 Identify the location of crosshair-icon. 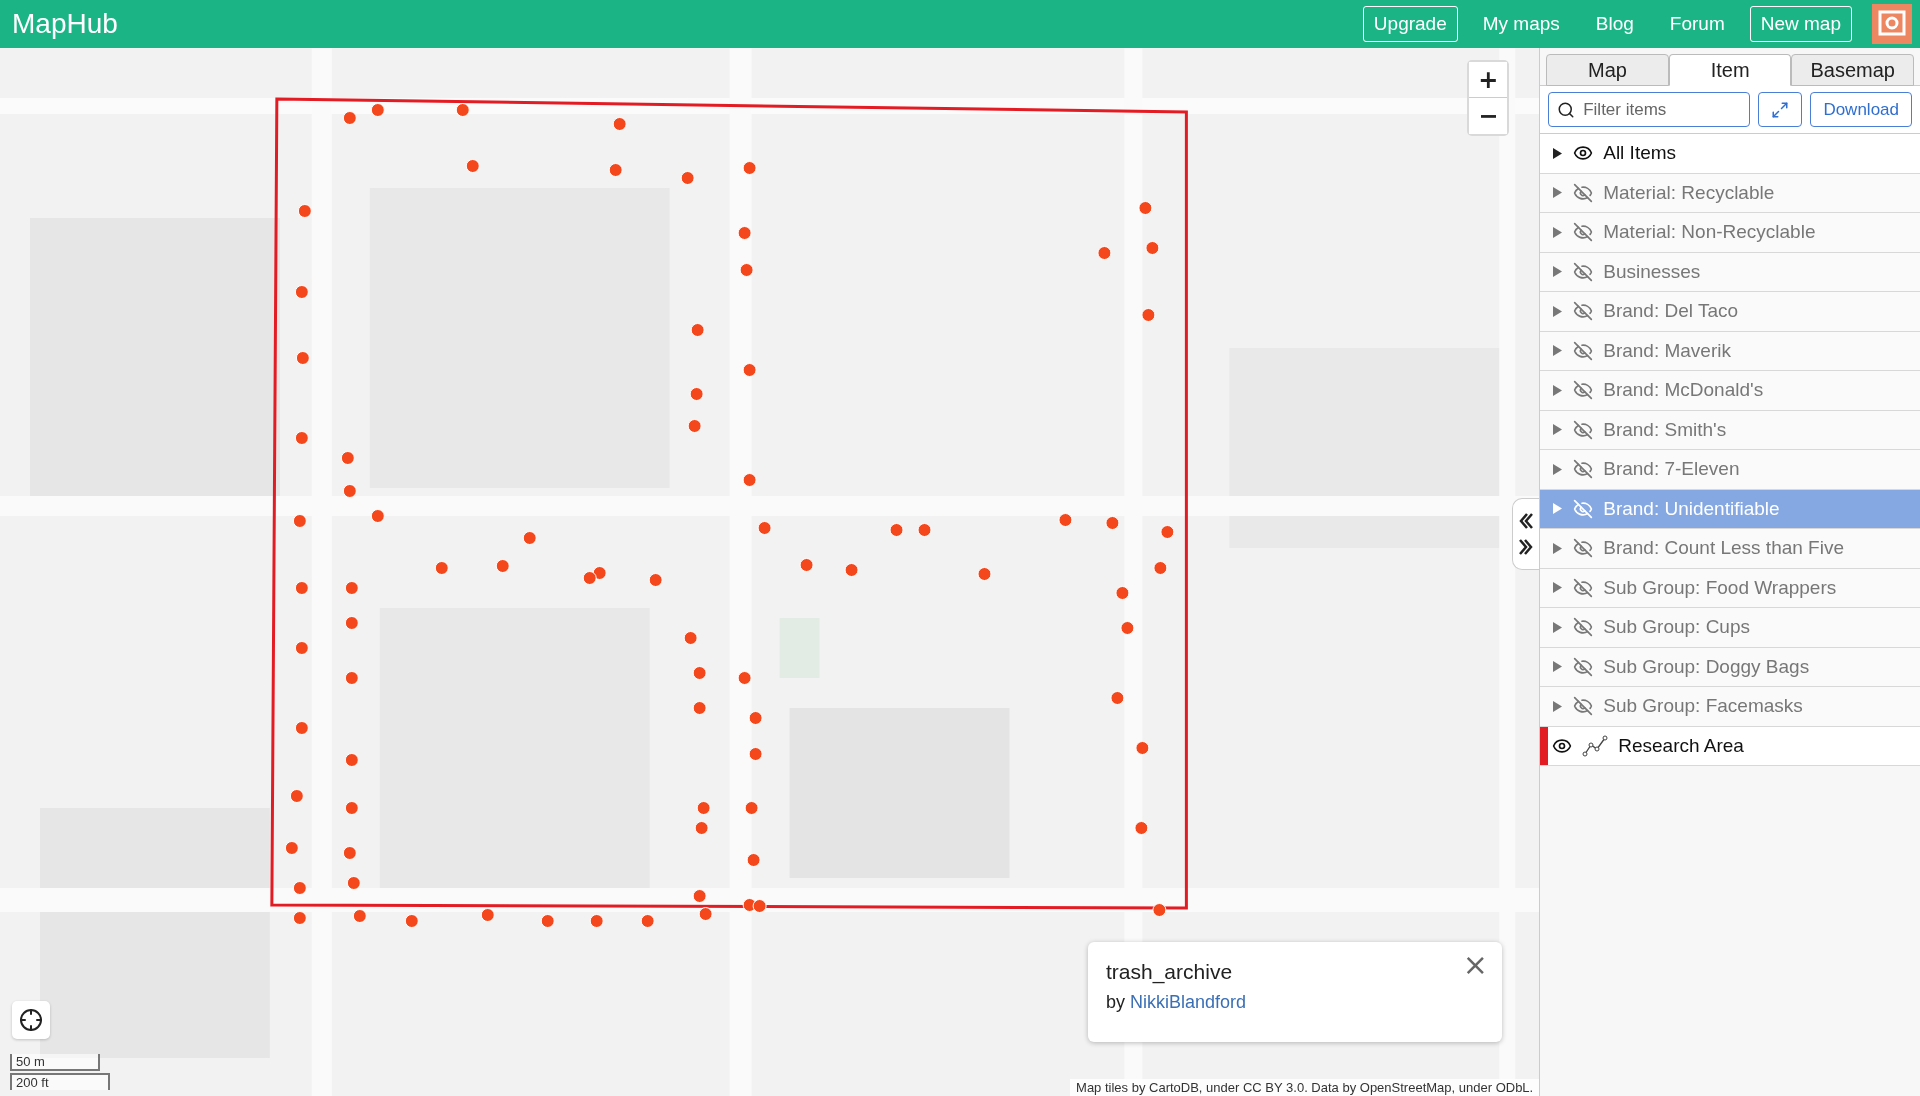
(31, 1020).